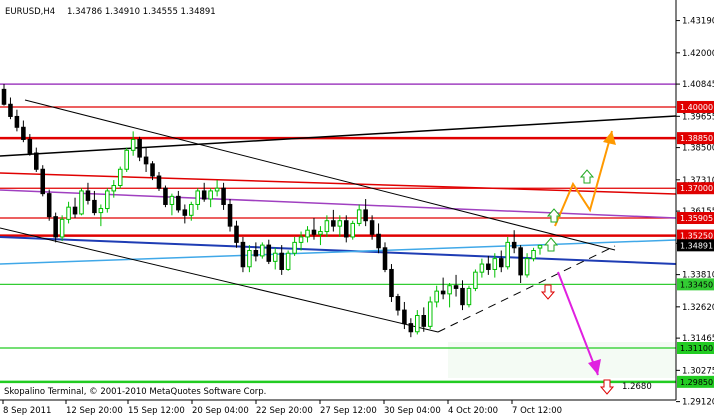 This screenshot has height=416, width=714. Describe the element at coordinates (94, 411) in the screenshot. I see `time-tick-label: 12 Sep 20:00` at that location.